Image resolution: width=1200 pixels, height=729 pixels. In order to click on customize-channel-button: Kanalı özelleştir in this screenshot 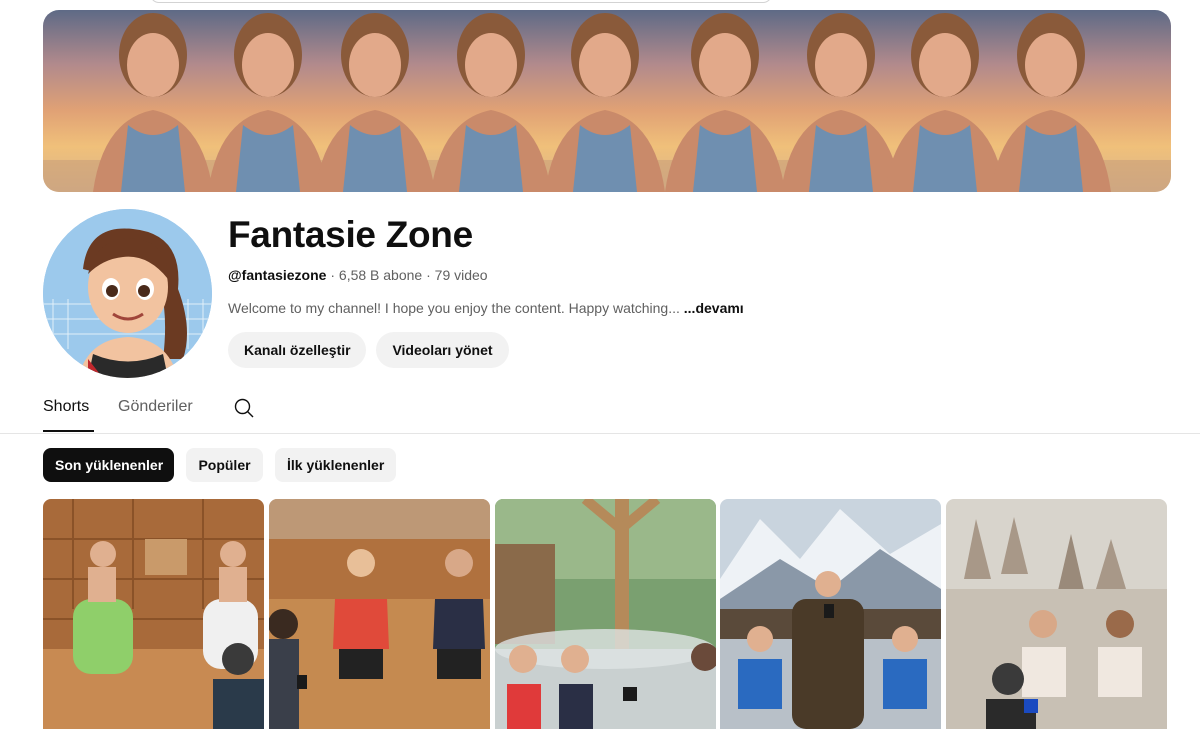, I will do `click(297, 350)`.